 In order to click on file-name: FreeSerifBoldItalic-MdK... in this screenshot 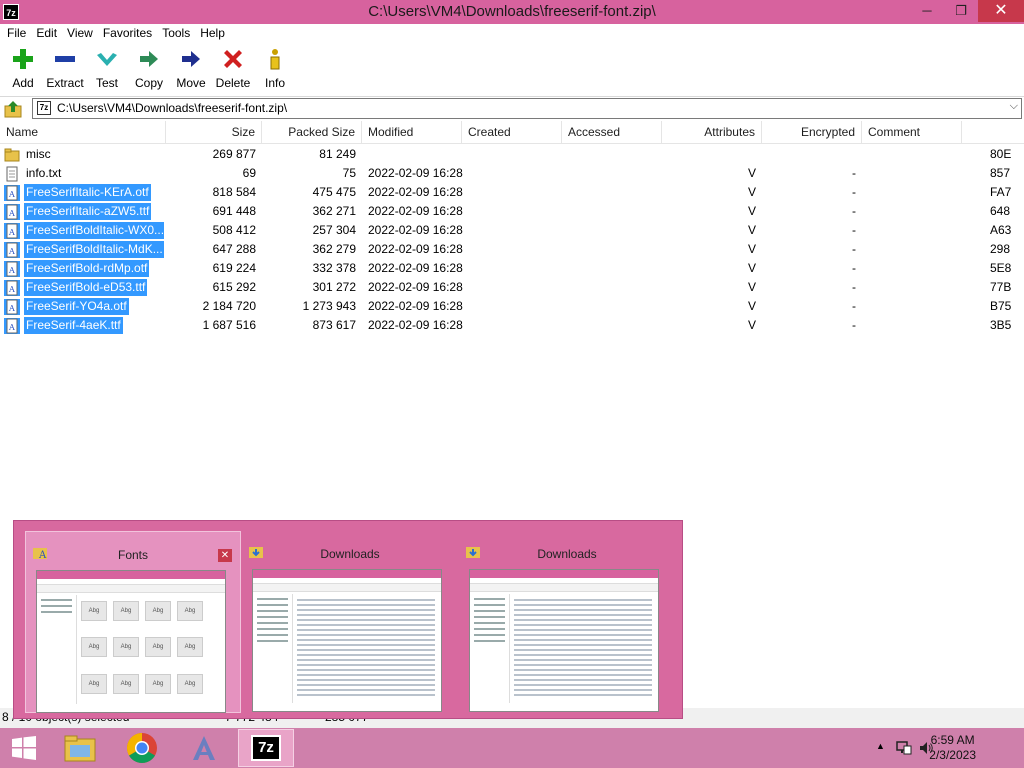, I will do `click(94, 249)`.